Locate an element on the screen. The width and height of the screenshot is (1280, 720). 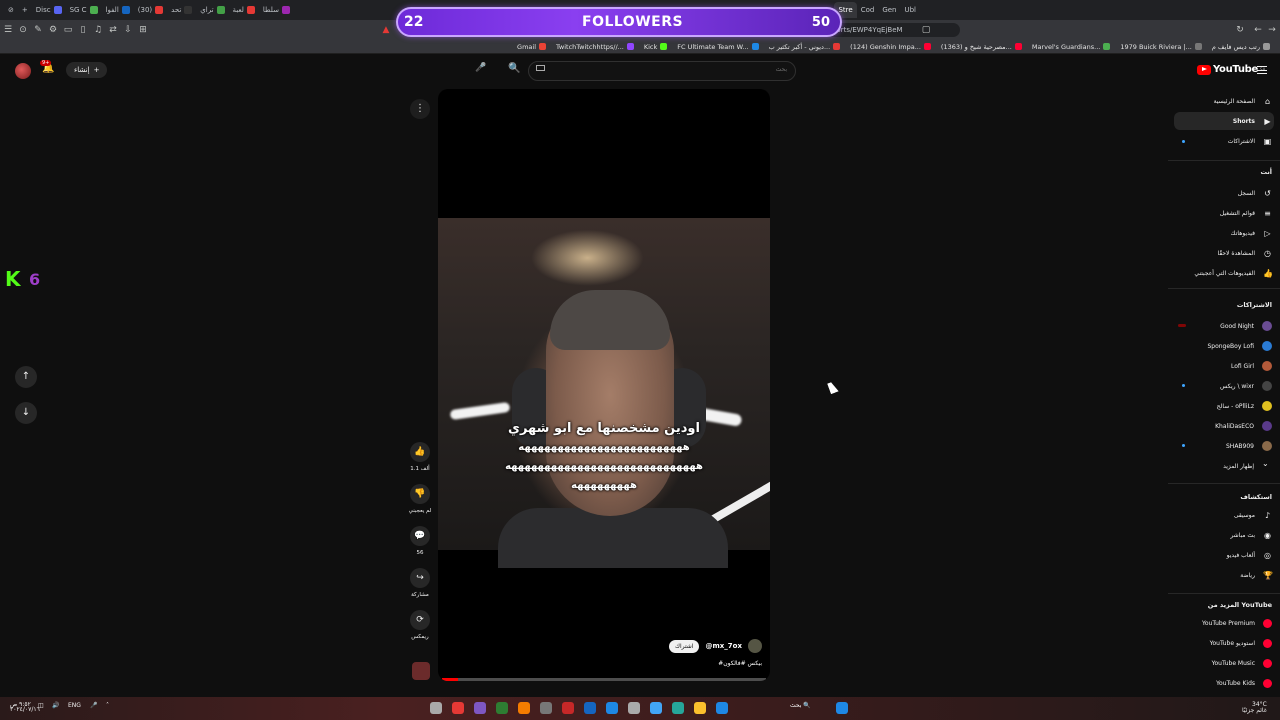
browser-tab: تراي is located at coordinates (212, 10).